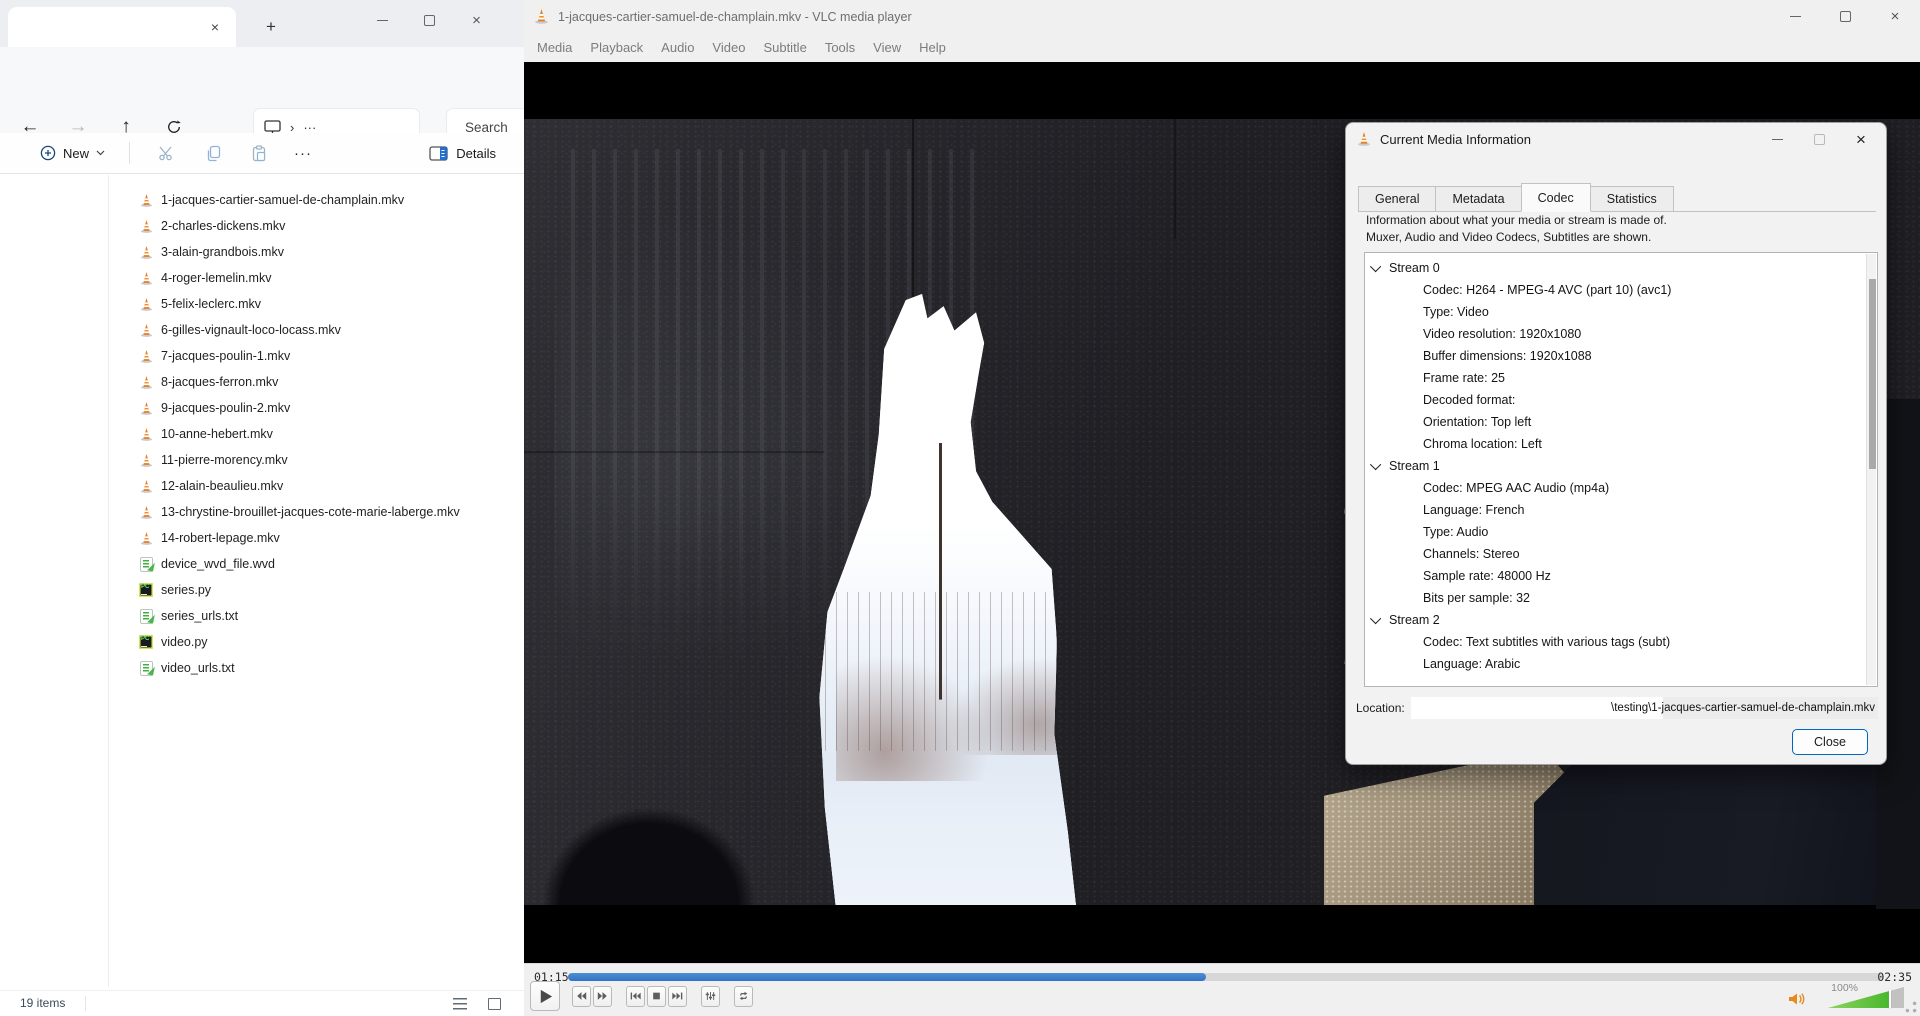  I want to click on stream-property: Type: Audio, so click(1615, 532).